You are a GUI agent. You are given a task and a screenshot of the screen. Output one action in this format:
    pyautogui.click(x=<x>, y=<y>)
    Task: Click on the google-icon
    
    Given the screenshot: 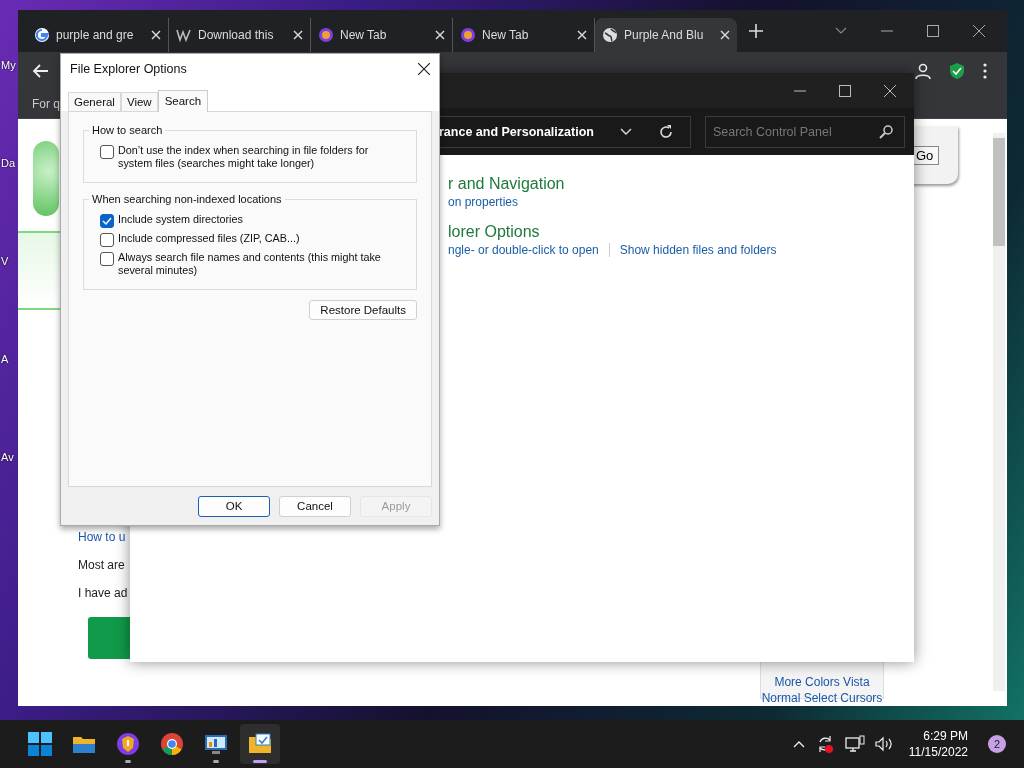 What is the action you would take?
    pyautogui.click(x=42, y=35)
    